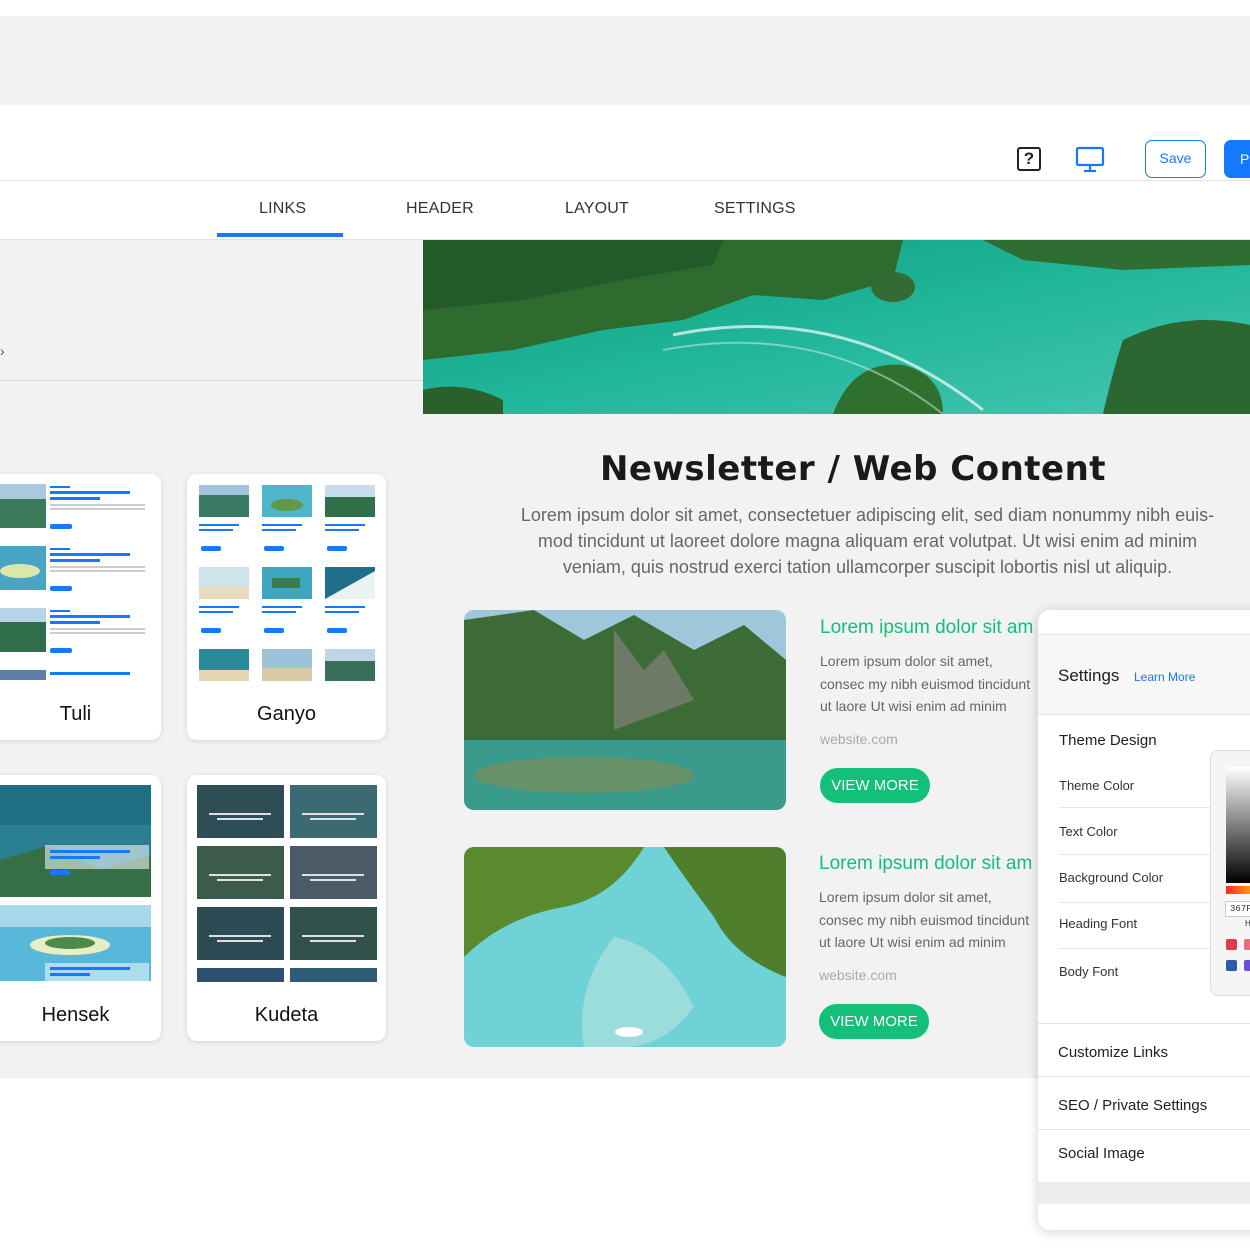  Describe the element at coordinates (1098, 923) in the screenshot. I see `heading-font-item: Heading Font` at that location.